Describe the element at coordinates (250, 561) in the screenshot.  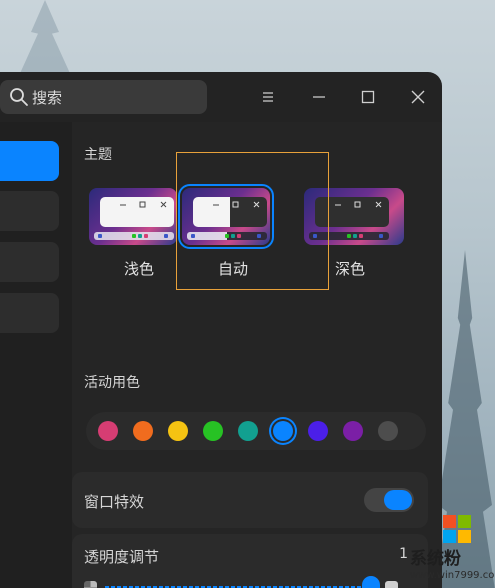
I see `transparency-row: 透明度调节 1` at that location.